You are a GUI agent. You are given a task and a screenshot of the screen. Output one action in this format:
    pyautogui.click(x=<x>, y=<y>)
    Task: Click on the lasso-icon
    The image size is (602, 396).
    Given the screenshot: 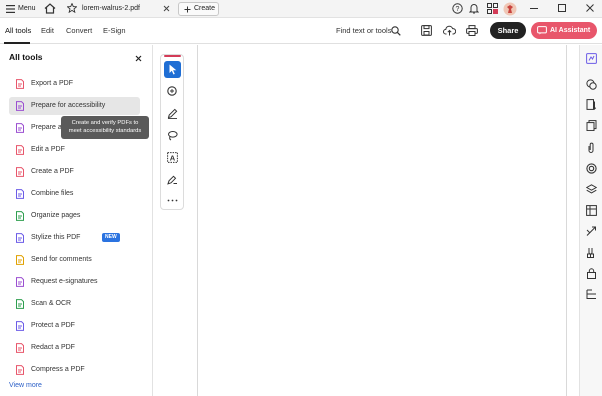 What is the action you would take?
    pyautogui.click(x=172, y=135)
    